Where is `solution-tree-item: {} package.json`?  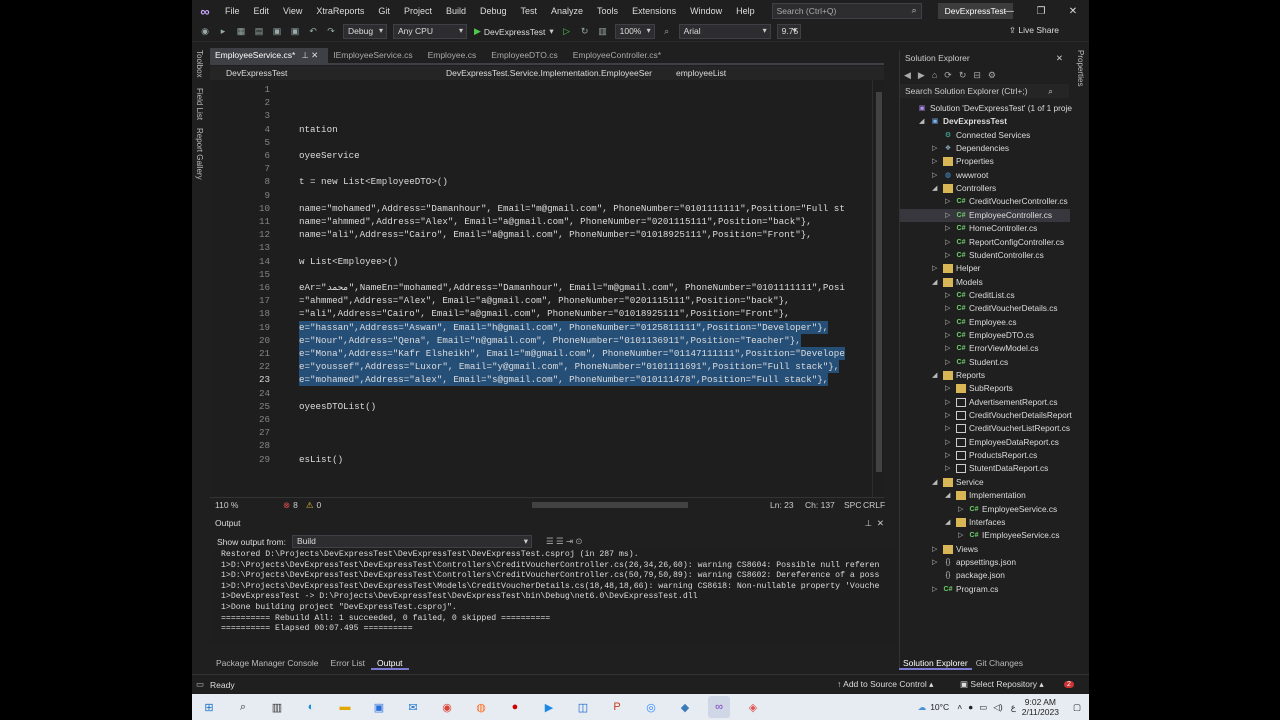 solution-tree-item: {} package.json is located at coordinates (985, 575).